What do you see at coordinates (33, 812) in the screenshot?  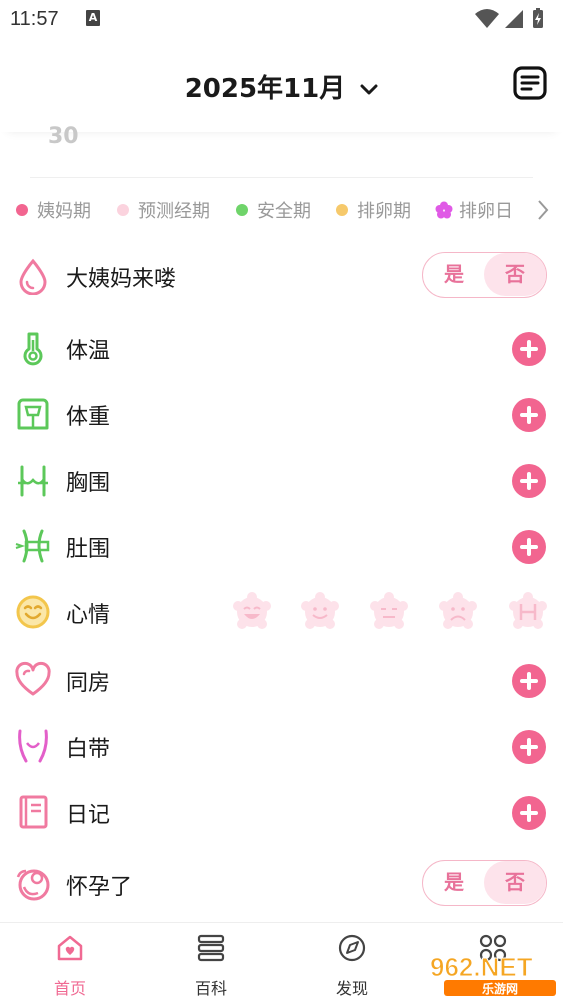 I see `notebook-icon` at bounding box center [33, 812].